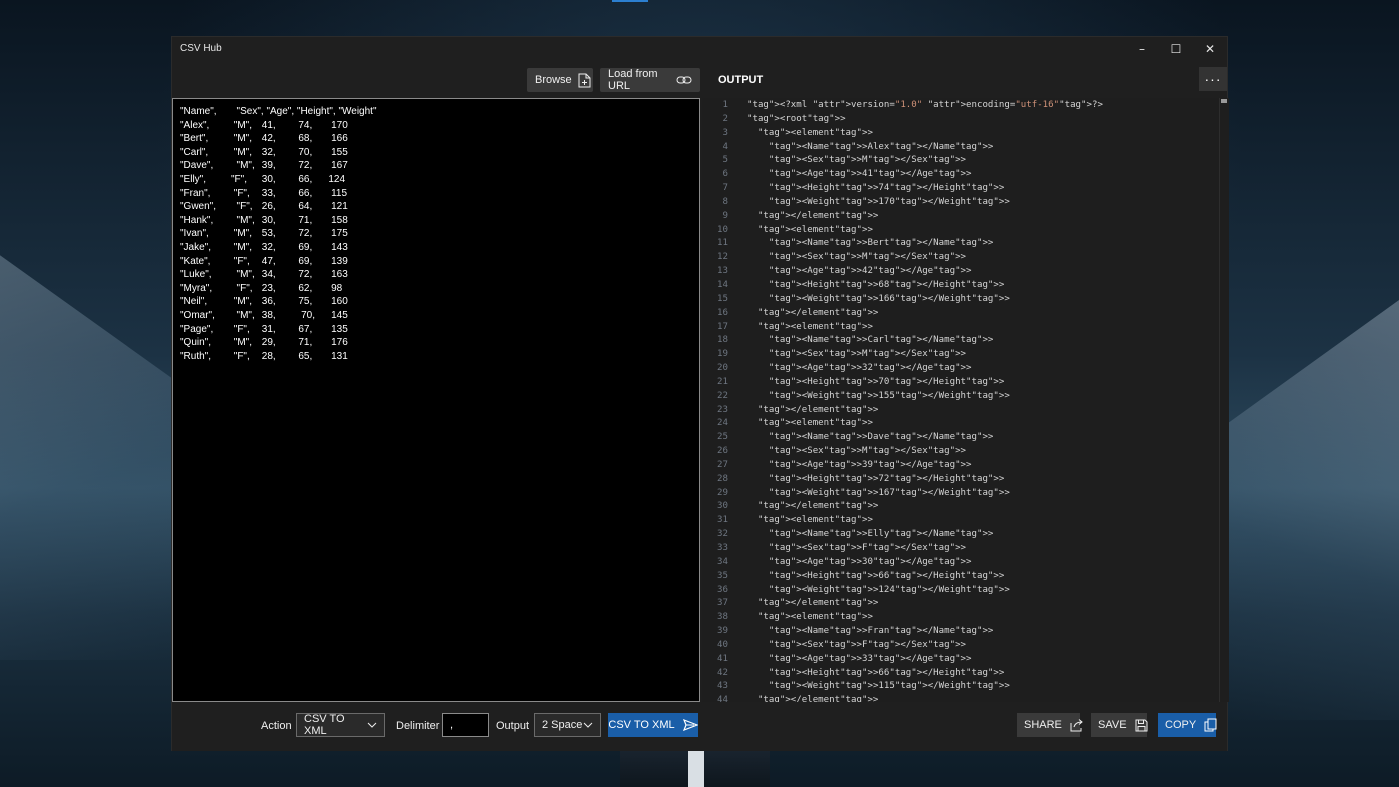  I want to click on close-button: ✕, so click(1210, 49).